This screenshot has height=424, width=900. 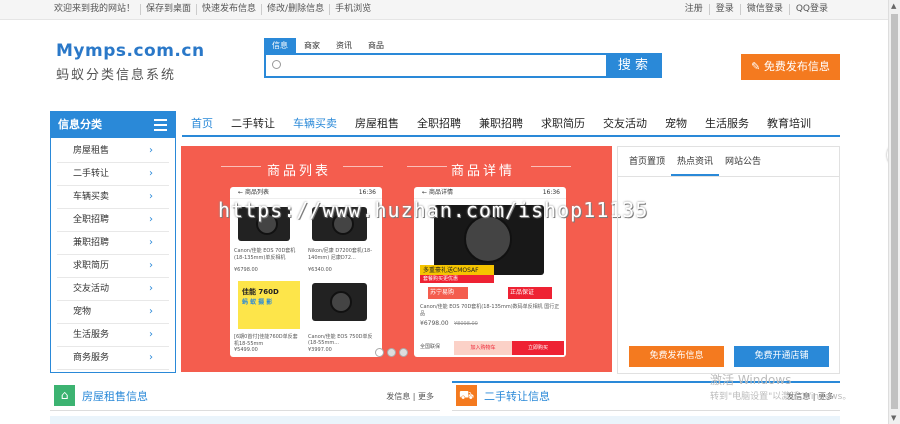 I want to click on login-link: 登录, so click(x=724, y=9).